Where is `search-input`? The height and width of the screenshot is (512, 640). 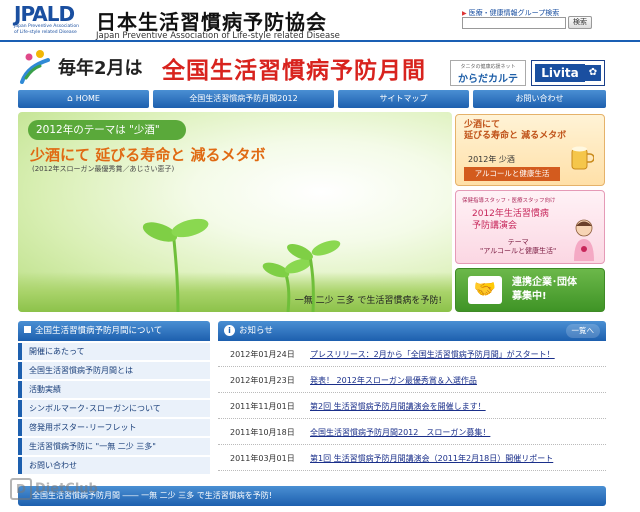 search-input is located at coordinates (514, 23).